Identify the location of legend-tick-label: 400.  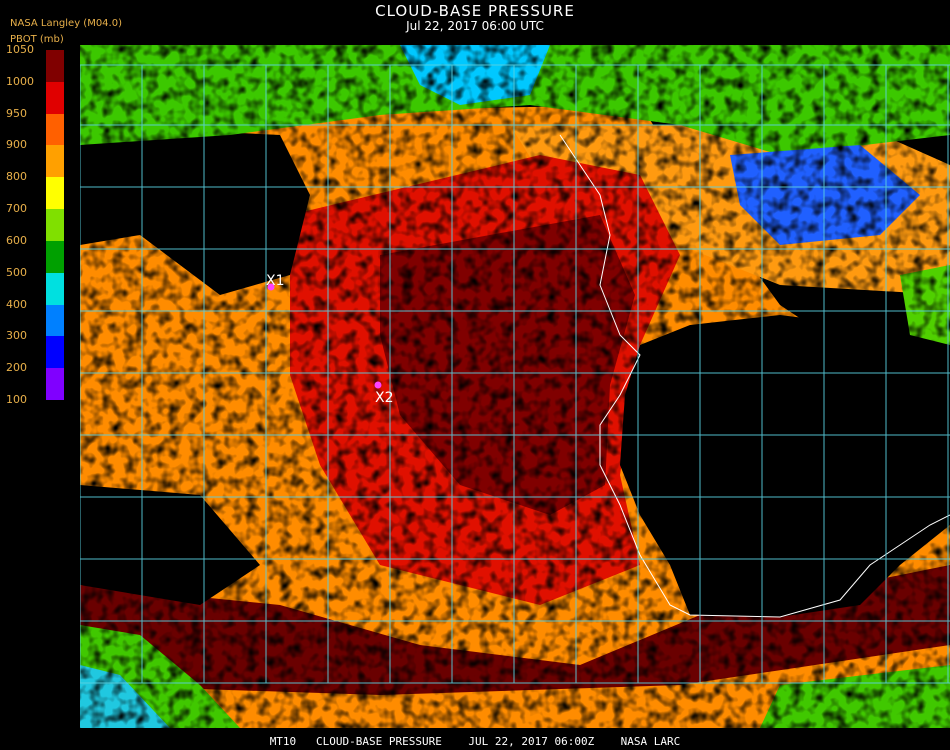
(16, 304).